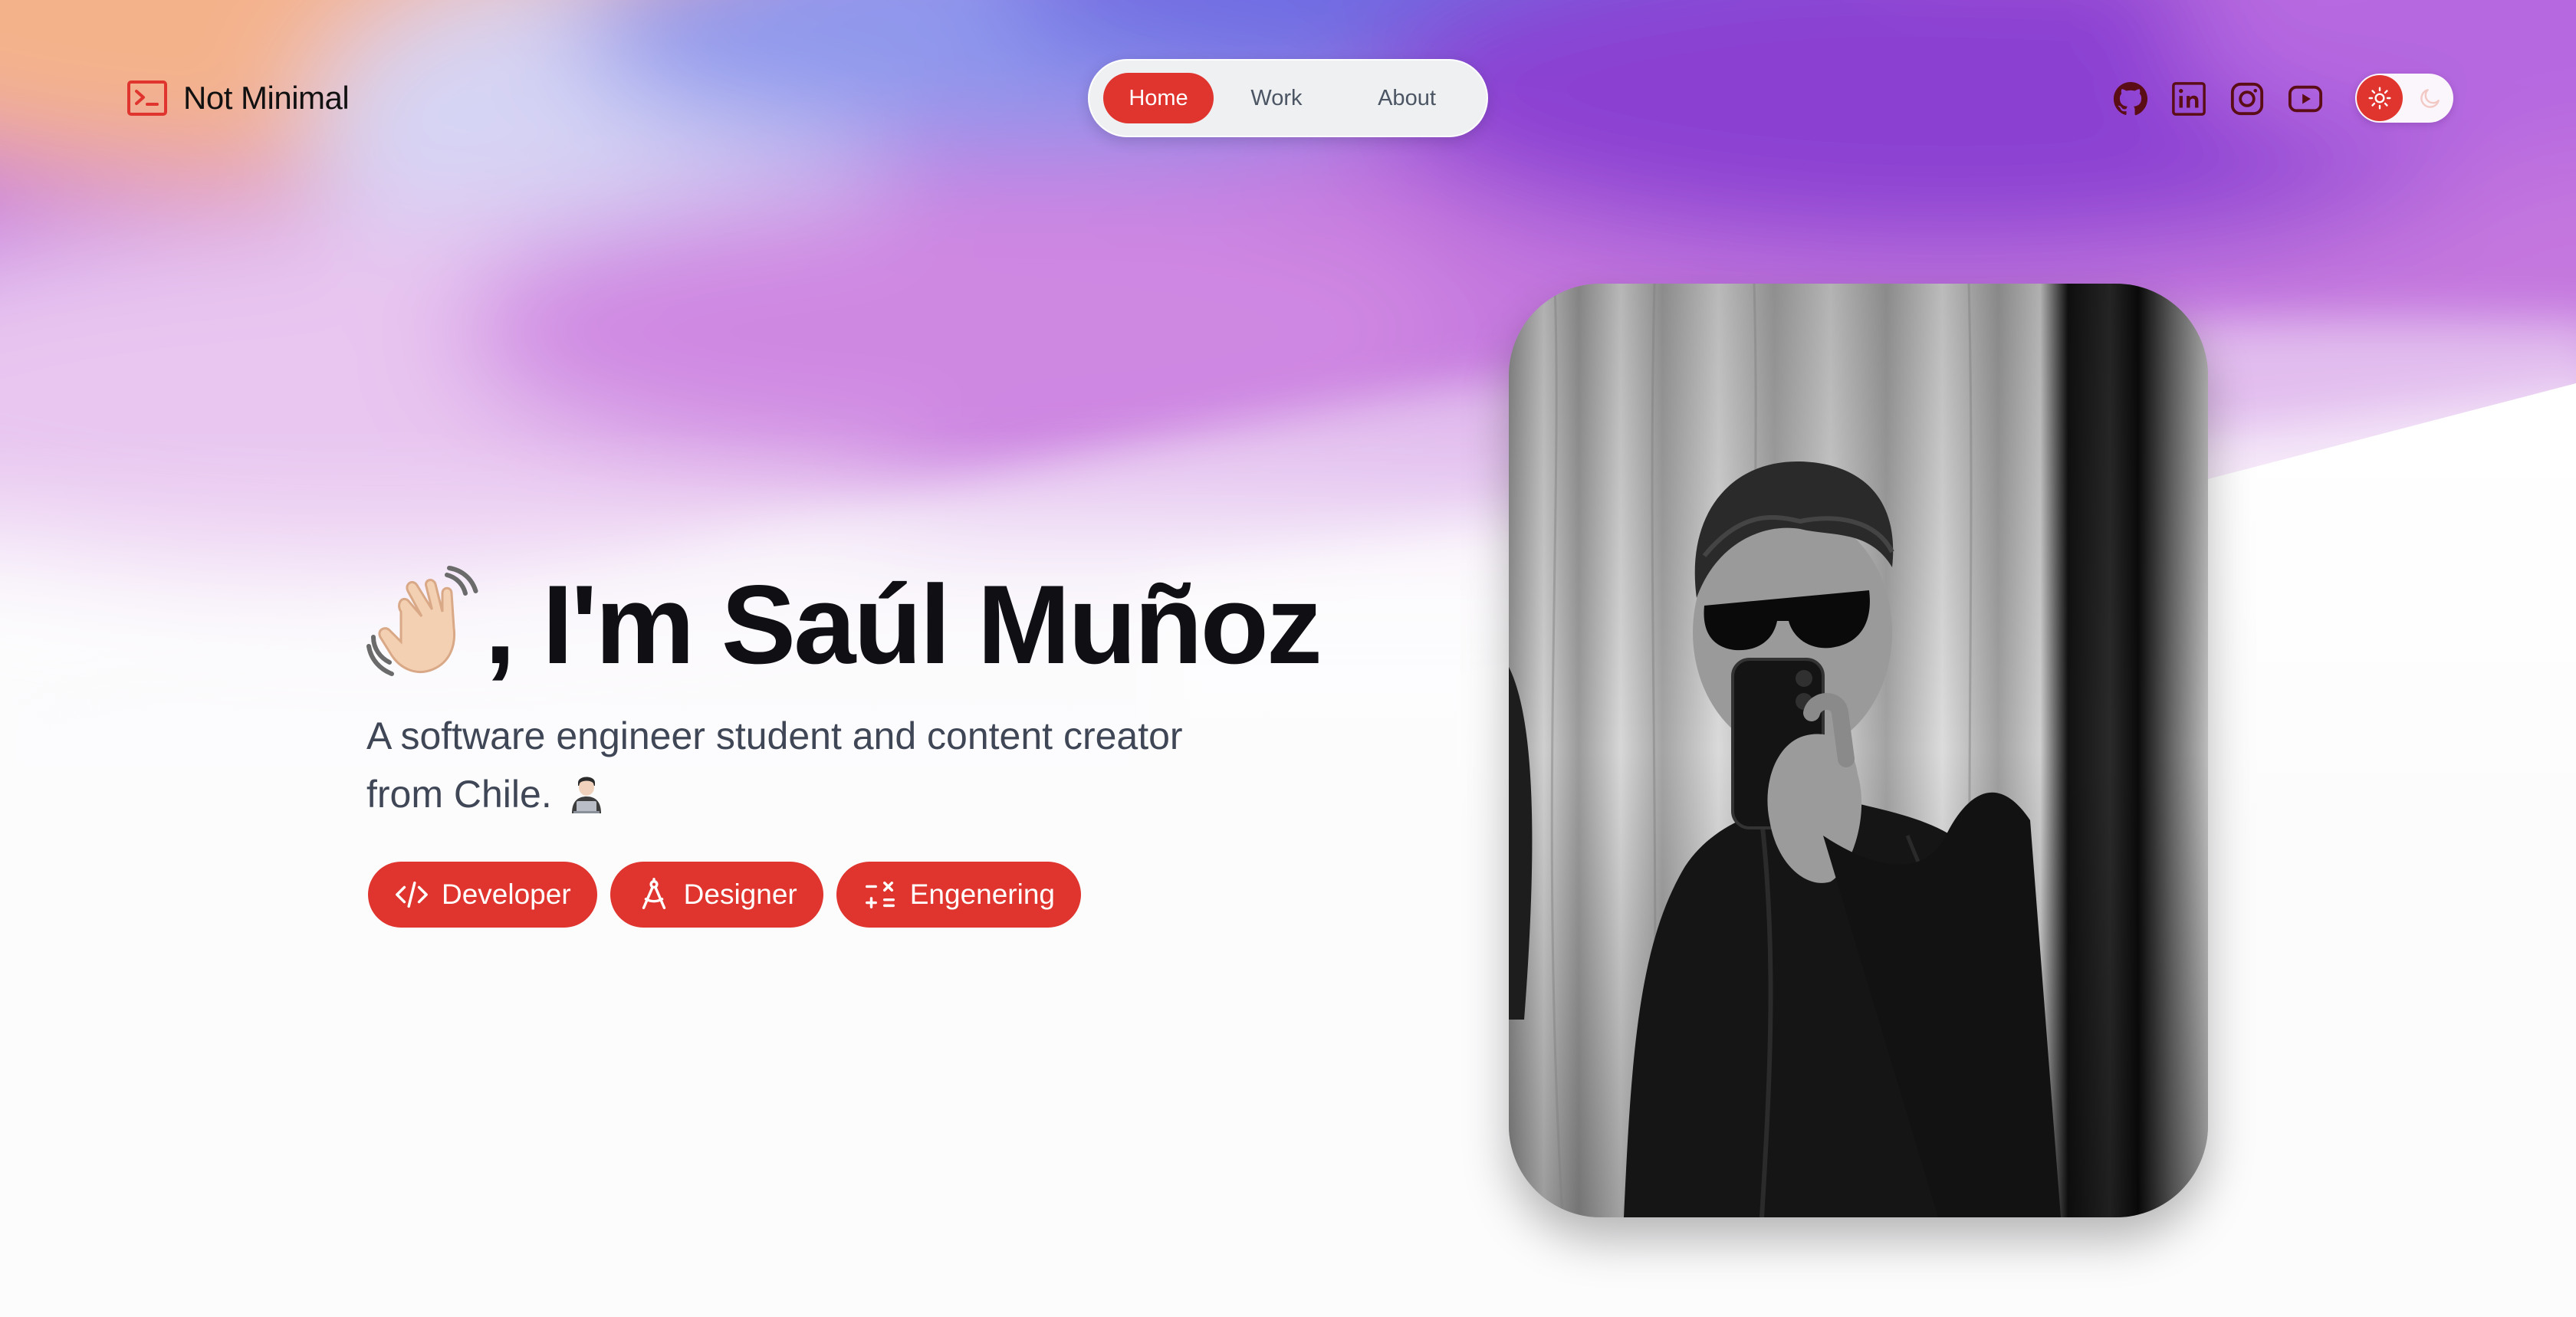  Describe the element at coordinates (1276, 98) in the screenshot. I see `nav-work: Work` at that location.